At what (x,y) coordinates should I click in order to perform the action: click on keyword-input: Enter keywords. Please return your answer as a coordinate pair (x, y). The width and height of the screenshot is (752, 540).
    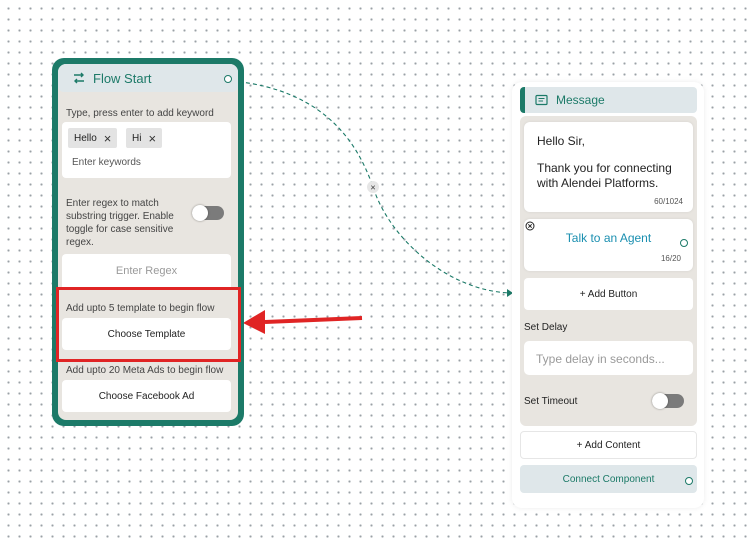
    Looking at the image, I should click on (106, 162).